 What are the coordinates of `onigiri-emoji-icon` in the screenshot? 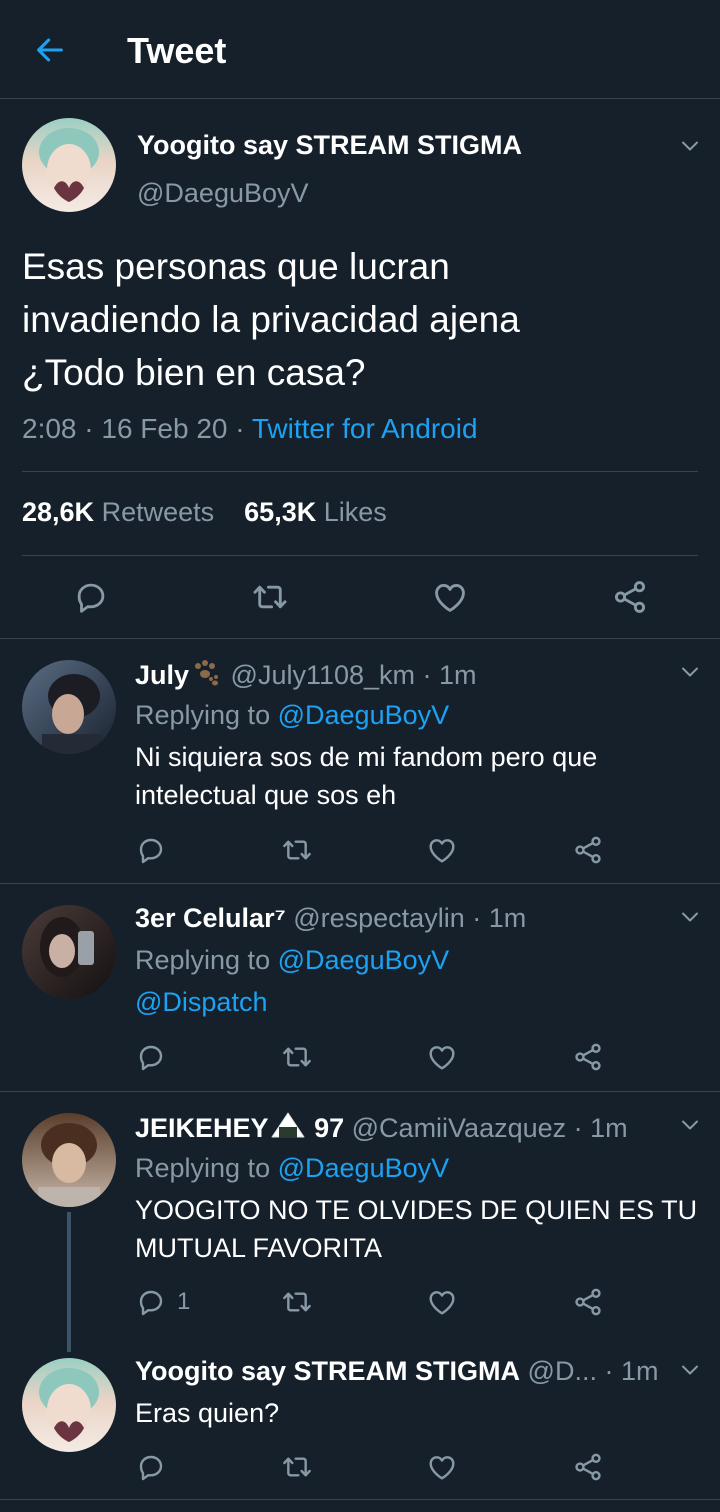 It's located at (288, 1125).